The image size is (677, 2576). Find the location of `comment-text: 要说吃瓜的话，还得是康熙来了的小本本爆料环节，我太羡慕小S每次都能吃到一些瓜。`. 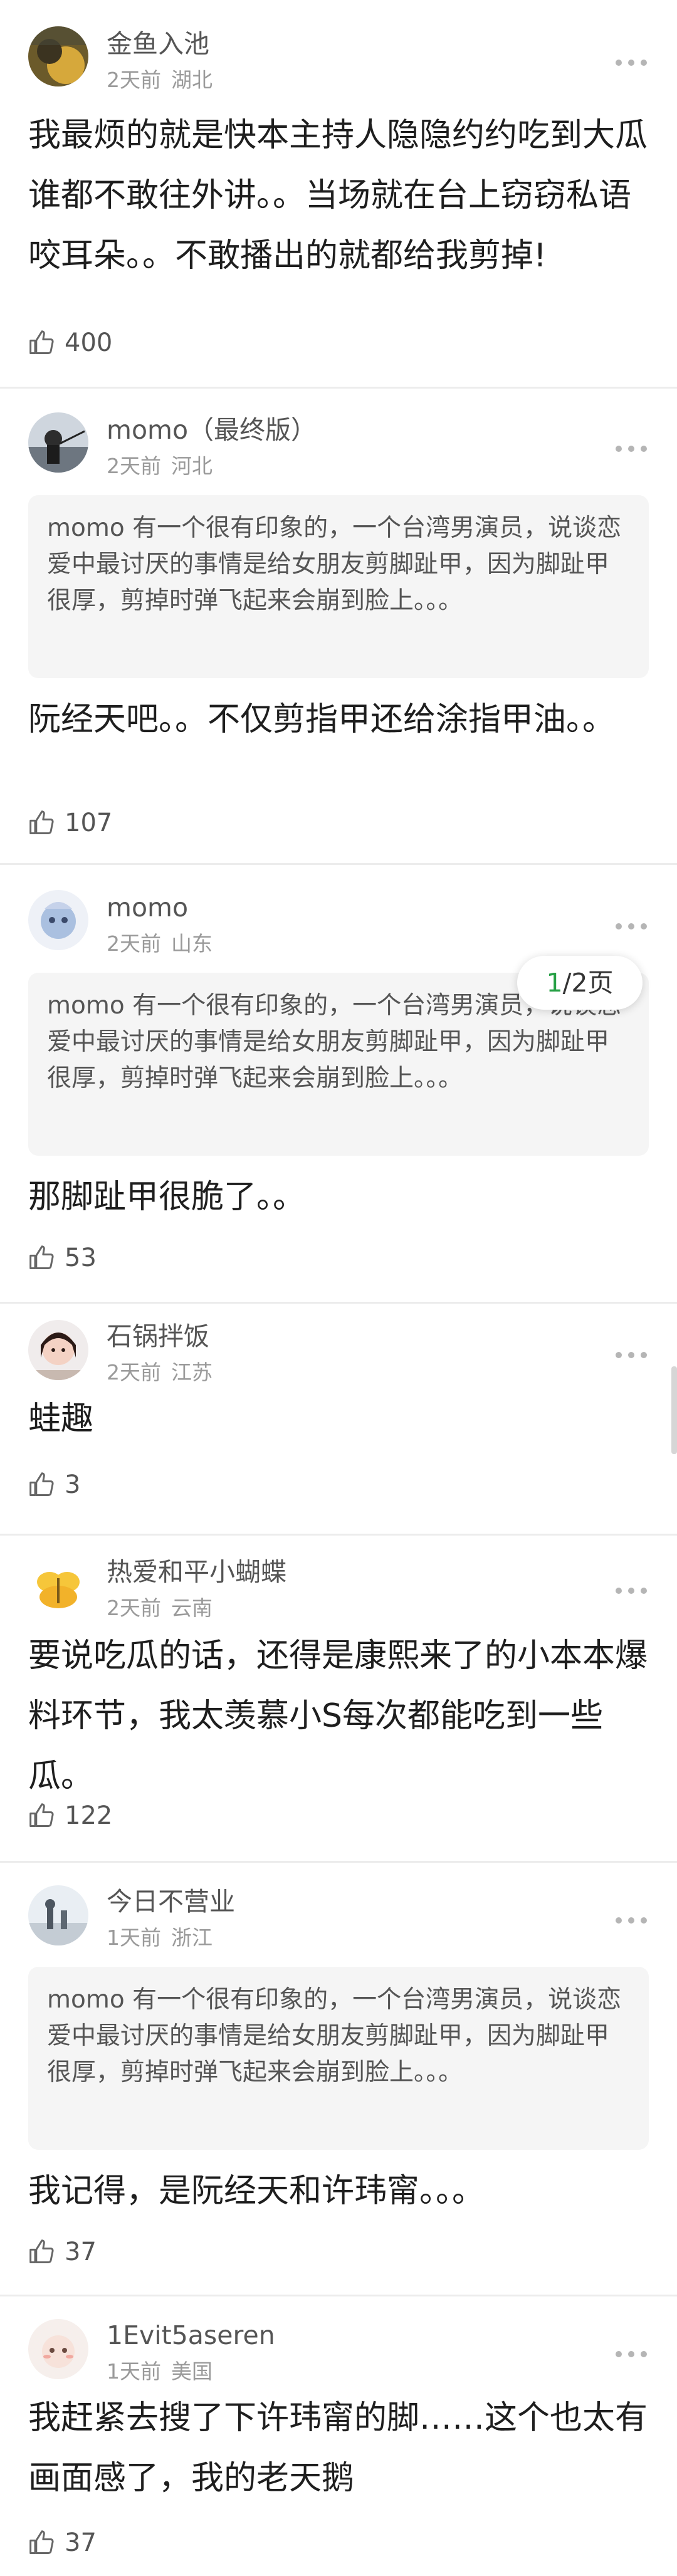

comment-text: 要说吃瓜的话，还得是康熙来了的小本本爆料环节，我太羡慕小S每次都能吃到一些瓜。 is located at coordinates (338, 1716).